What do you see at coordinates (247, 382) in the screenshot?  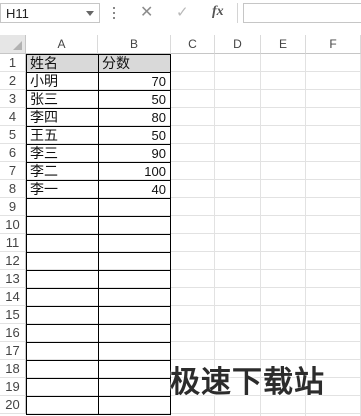 I see `watermark-text: 极速下载站` at bounding box center [247, 382].